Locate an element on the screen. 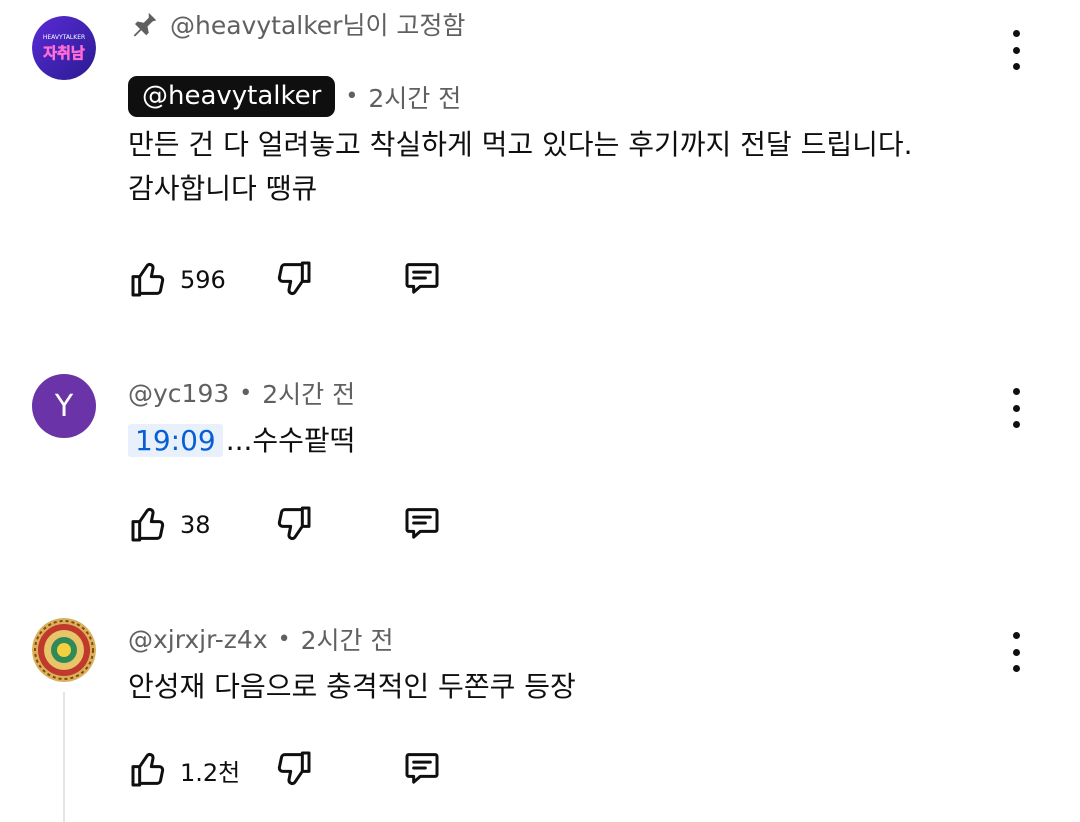 The image size is (1080, 822). avatar-letter: Y is located at coordinates (64, 406).